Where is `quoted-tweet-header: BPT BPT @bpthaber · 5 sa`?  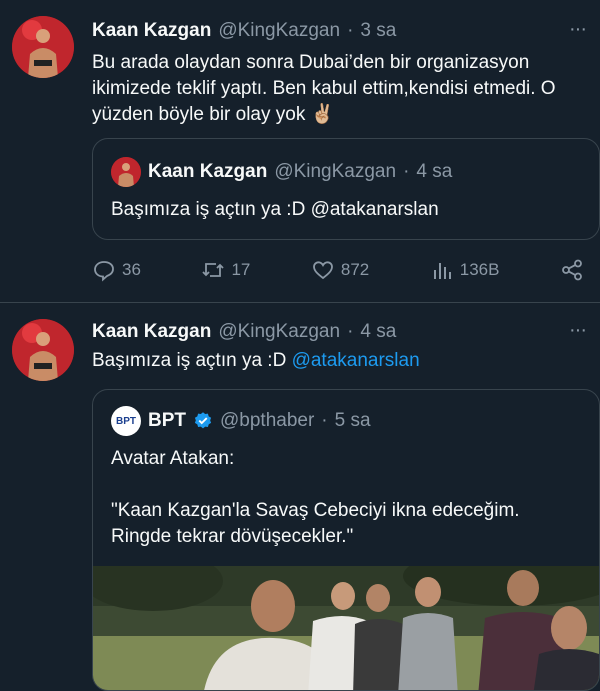
quoted-tweet-header: BPT BPT @bpthaber · 5 sa is located at coordinates (241, 421).